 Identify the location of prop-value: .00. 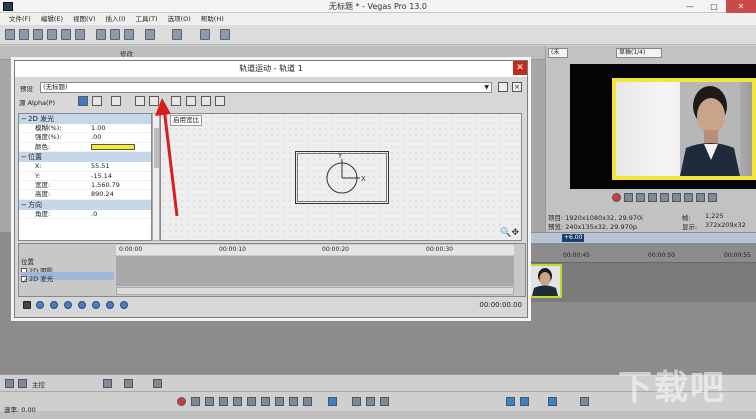
(115, 137).